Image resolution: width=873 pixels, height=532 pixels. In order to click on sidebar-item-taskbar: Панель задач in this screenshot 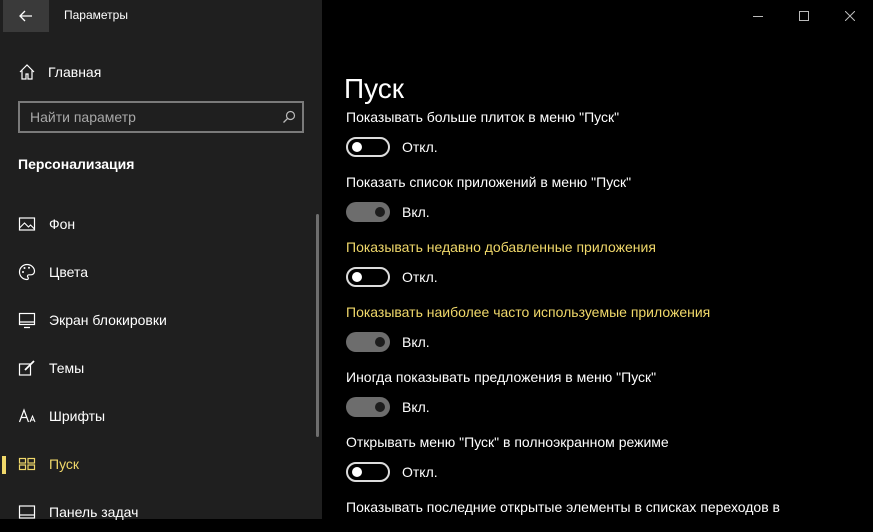, I will do `click(155, 512)`.